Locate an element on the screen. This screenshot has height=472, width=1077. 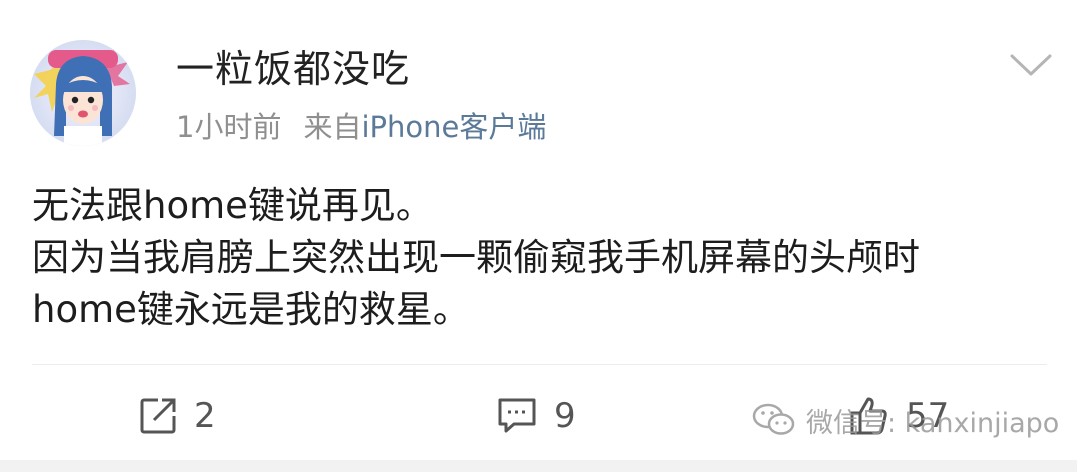
forward-icon is located at coordinates (158, 416).